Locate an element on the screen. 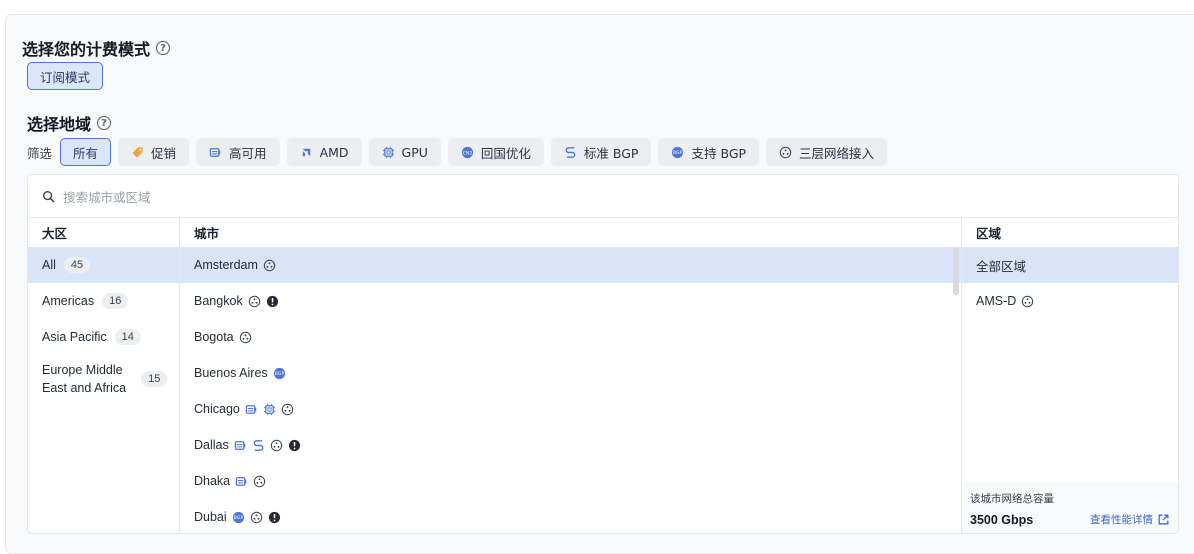 The width and height of the screenshot is (1194, 554). svg-text: CN2 is located at coordinates (468, 153).